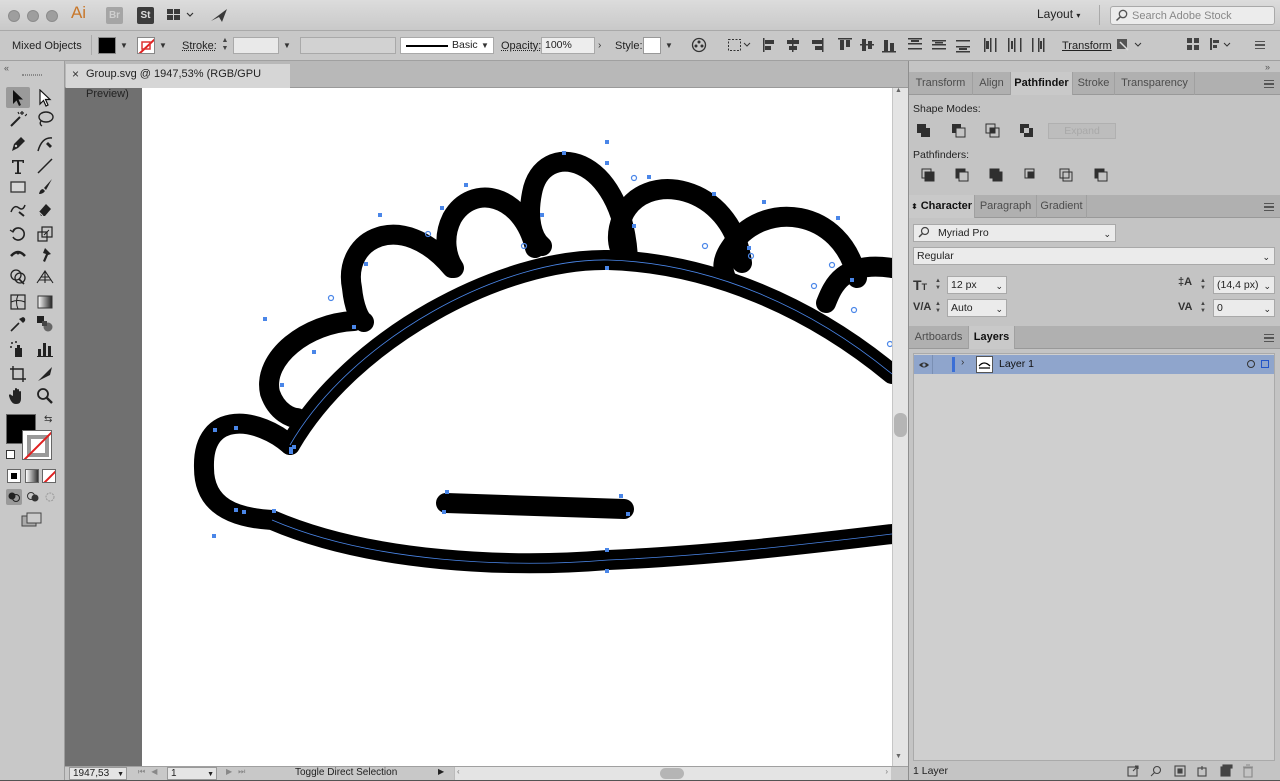  Describe the element at coordinates (146, 45) in the screenshot. I see `stroke-swatch` at that location.